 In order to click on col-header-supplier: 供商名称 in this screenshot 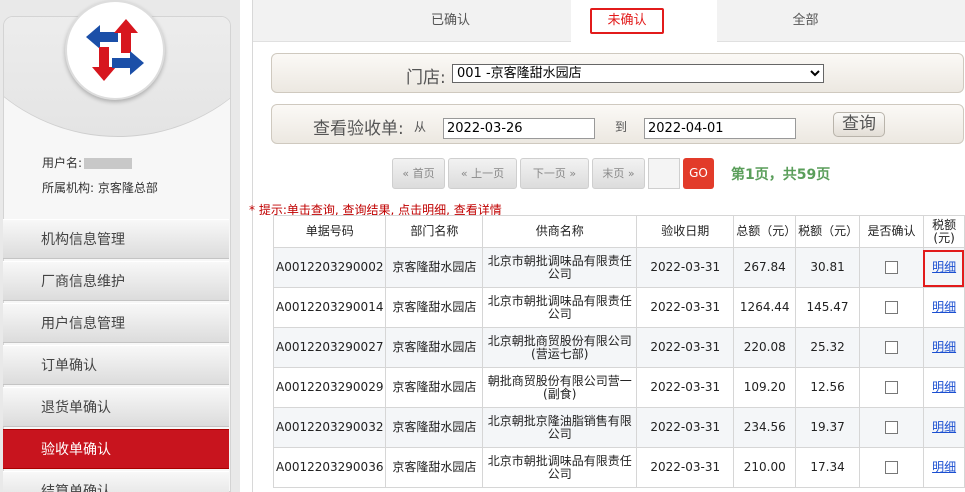, I will do `click(560, 231)`.